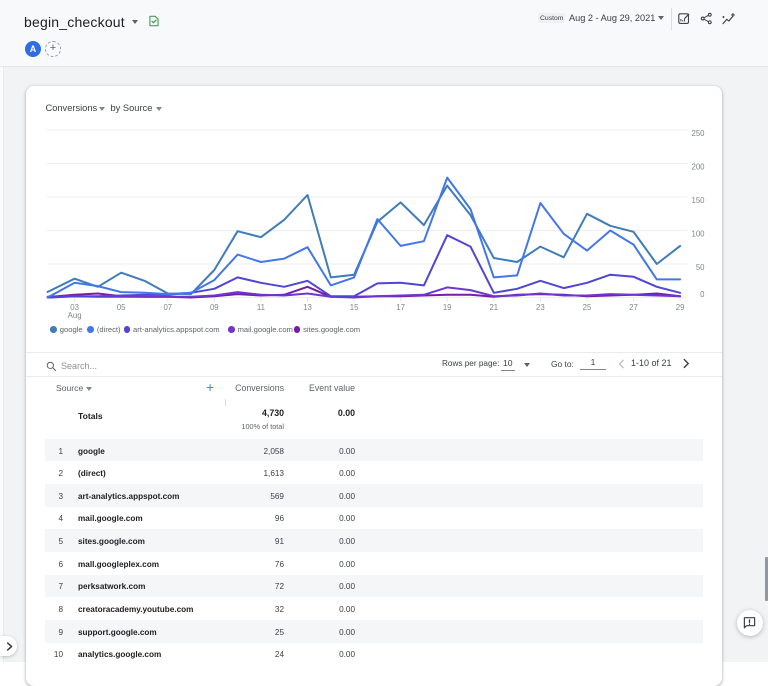 This screenshot has width=768, height=686. Describe the element at coordinates (354, 307) in the screenshot. I see `svg-text: 15` at that location.